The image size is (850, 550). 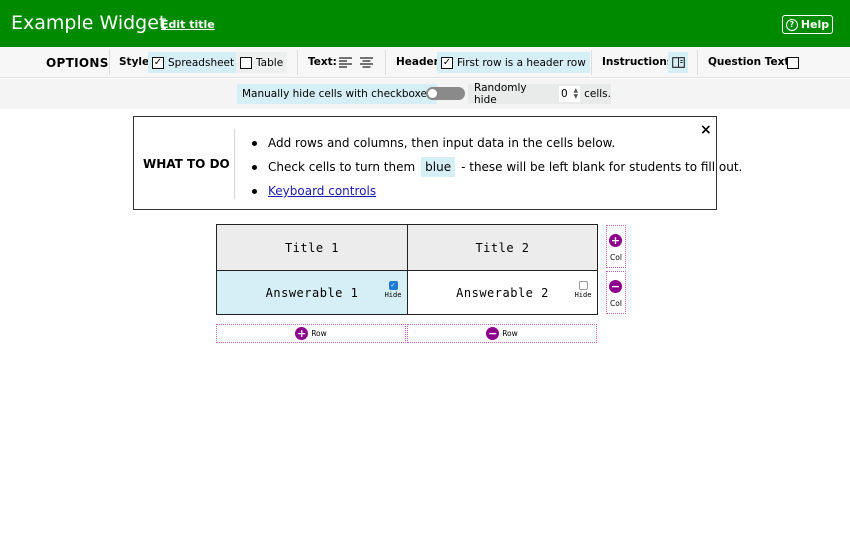 What do you see at coordinates (312, 247) in the screenshot?
I see `header-cell: Title 1` at bounding box center [312, 247].